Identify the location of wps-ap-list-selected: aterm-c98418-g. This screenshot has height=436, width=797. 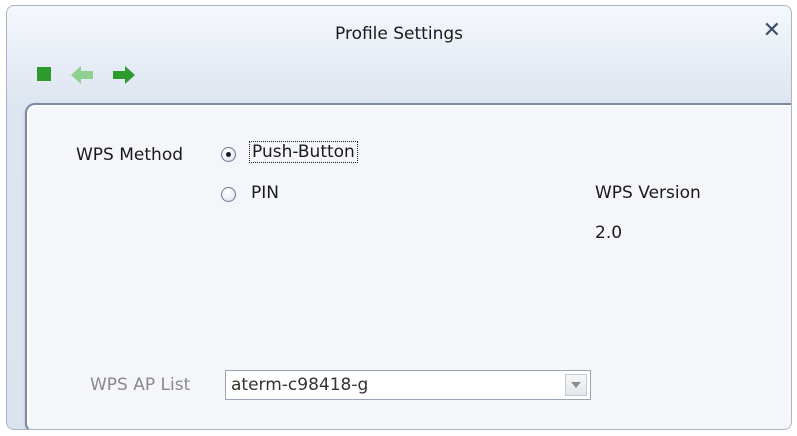
(300, 385).